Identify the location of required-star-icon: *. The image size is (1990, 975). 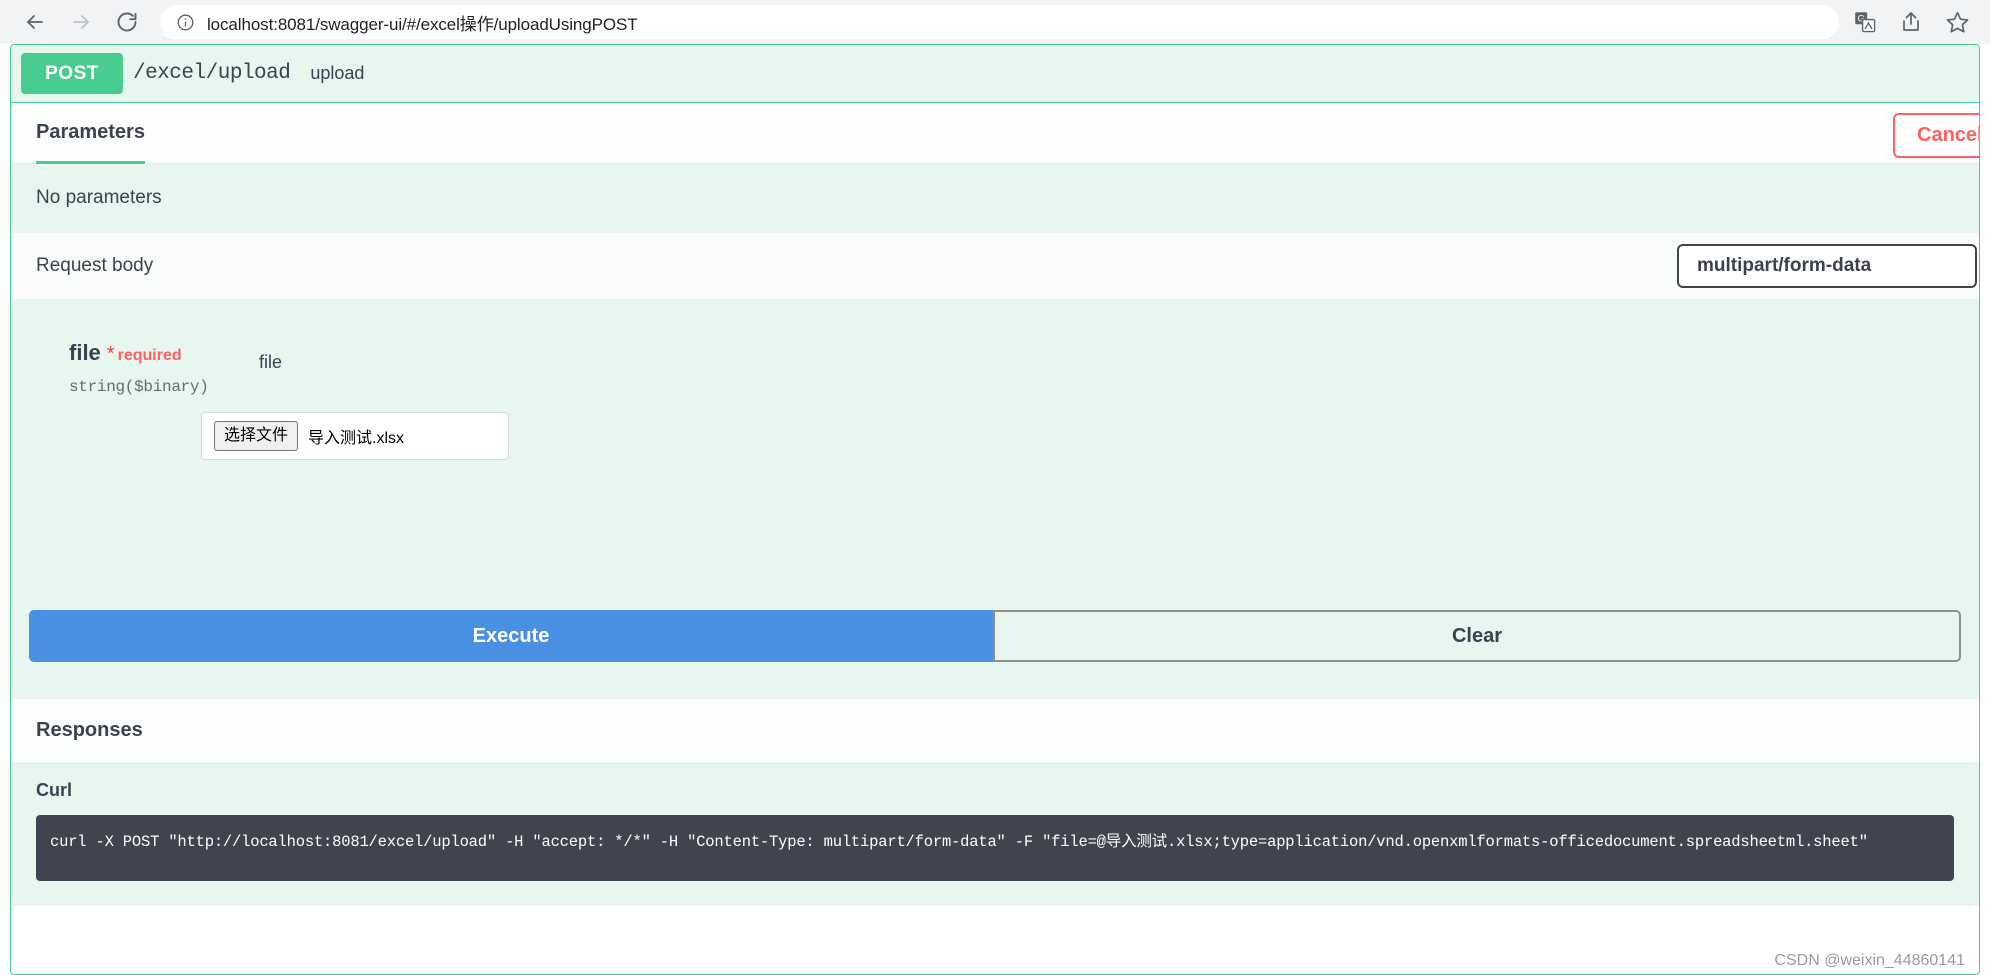
(110, 354).